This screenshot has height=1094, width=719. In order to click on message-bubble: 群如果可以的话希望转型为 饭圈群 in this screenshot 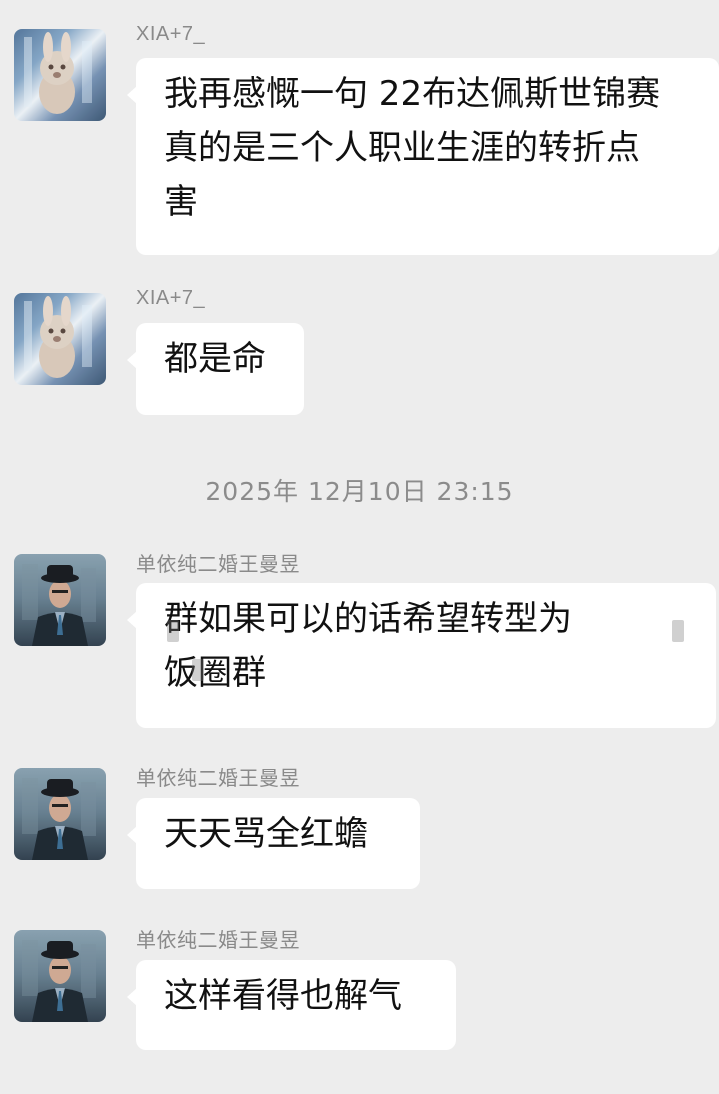, I will do `click(421, 655)`.